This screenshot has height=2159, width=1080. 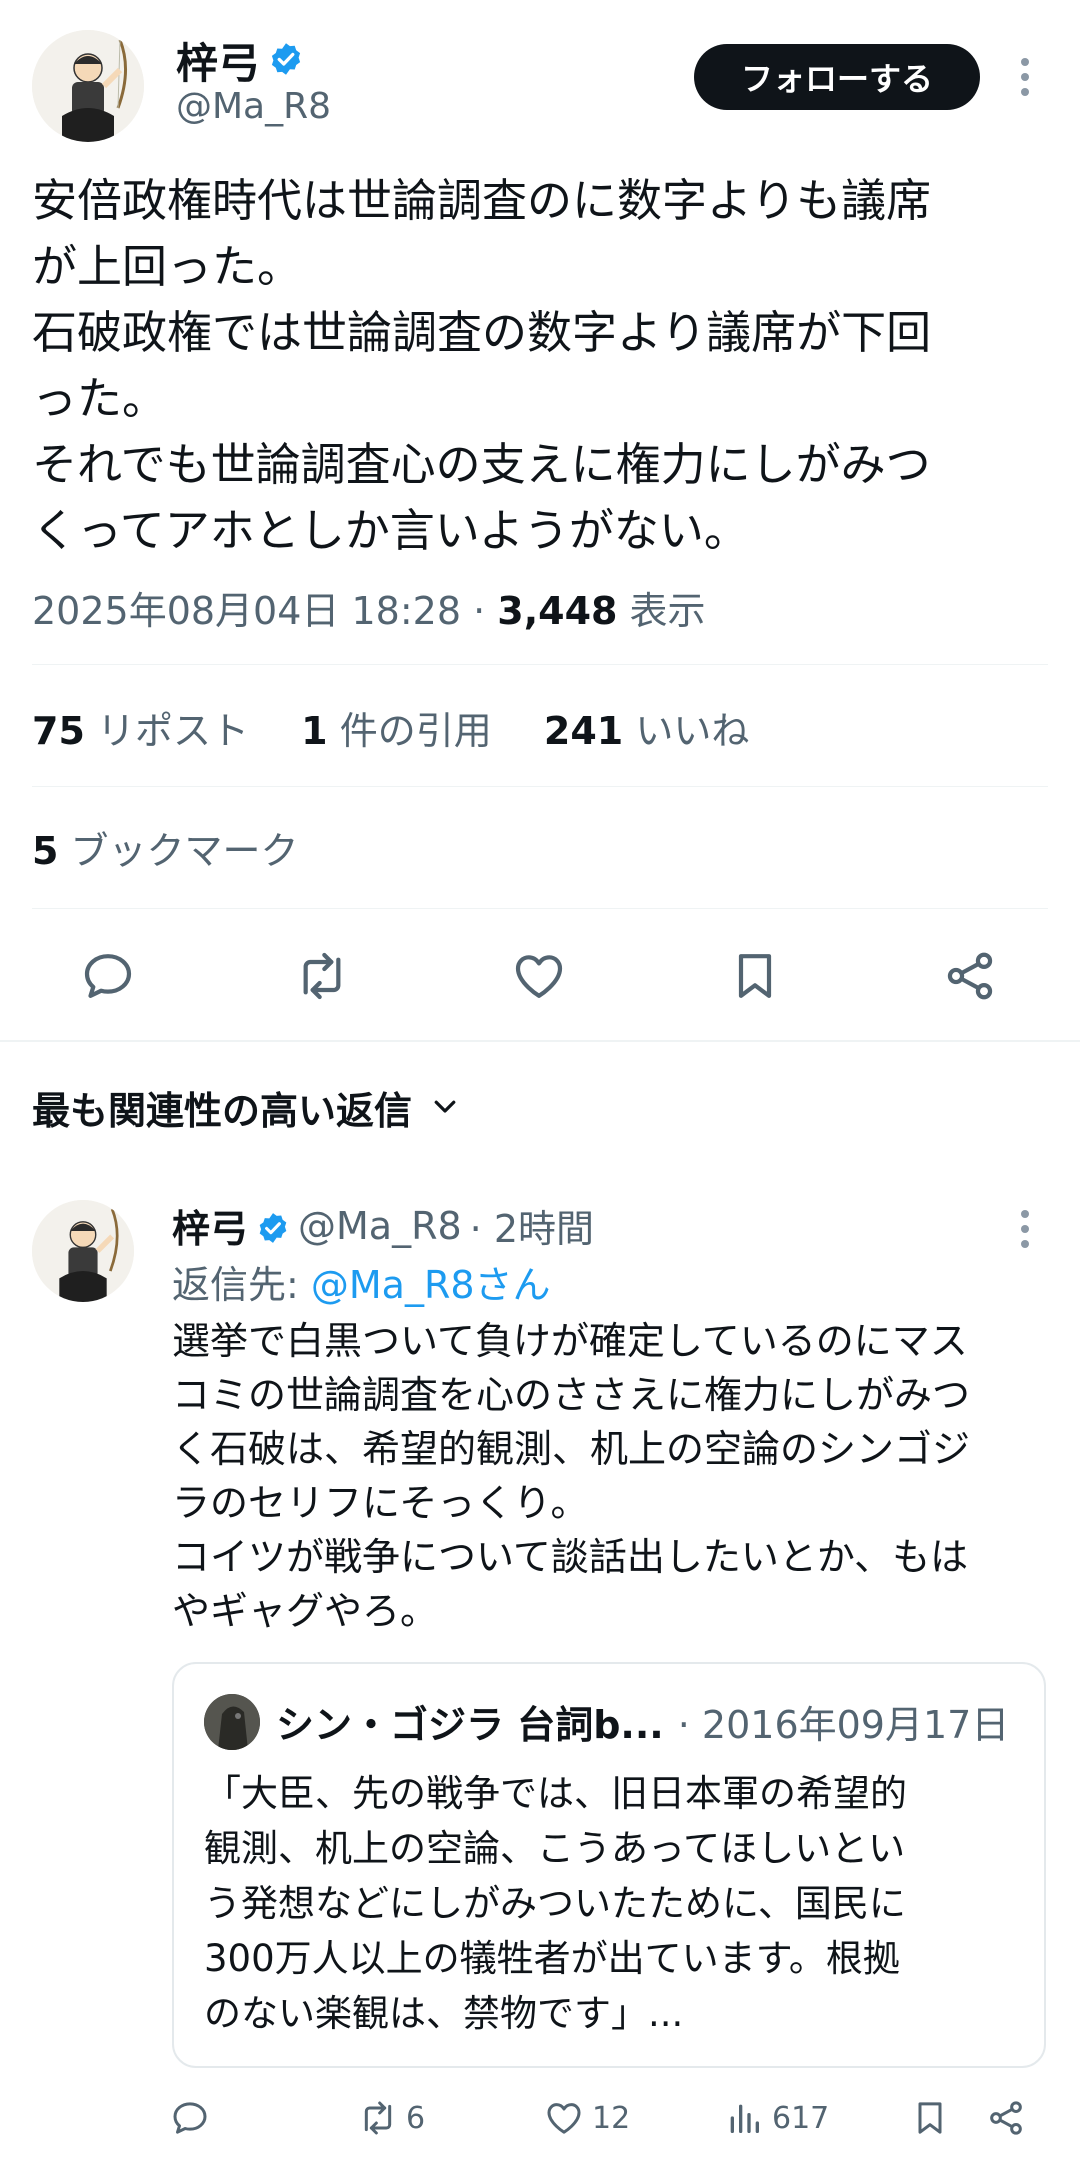 What do you see at coordinates (264, 611) in the screenshot?
I see `timestamp: 2025年08月04日 18:28 ·` at bounding box center [264, 611].